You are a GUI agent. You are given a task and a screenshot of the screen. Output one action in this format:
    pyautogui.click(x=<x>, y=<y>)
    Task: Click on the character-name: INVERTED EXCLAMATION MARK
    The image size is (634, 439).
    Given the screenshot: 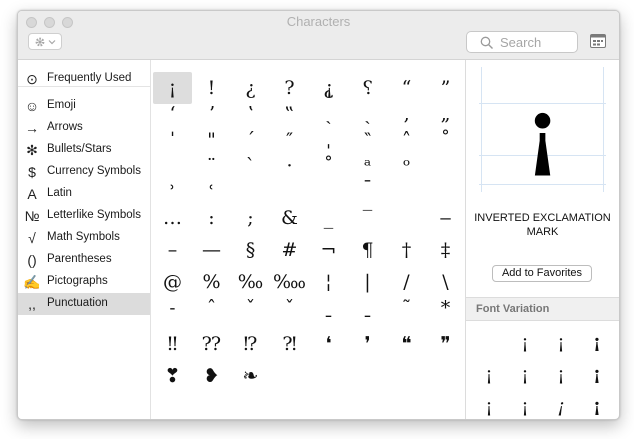 What is the action you would take?
    pyautogui.click(x=542, y=225)
    